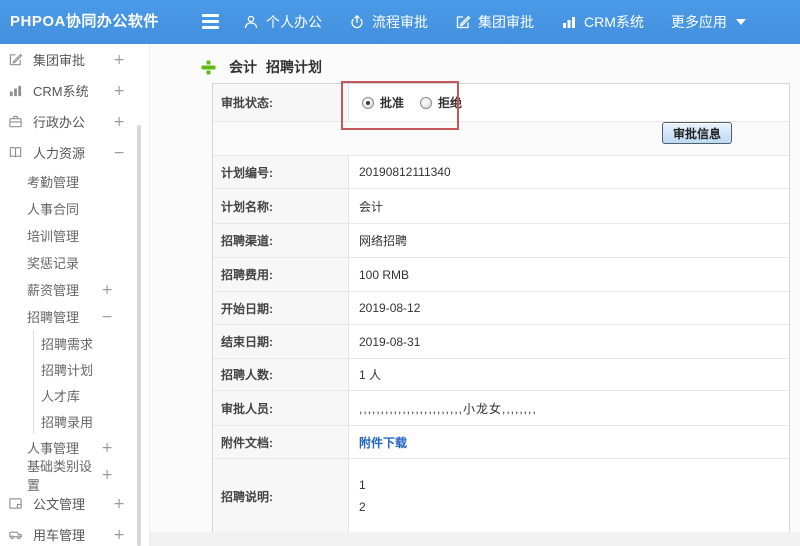  I want to click on field-value: 2019-08-12, so click(390, 308).